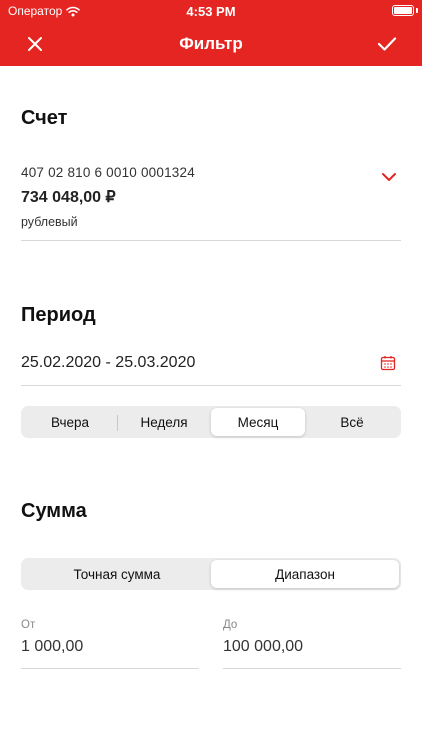 The width and height of the screenshot is (422, 750). I want to click on apply-button, so click(387, 44).